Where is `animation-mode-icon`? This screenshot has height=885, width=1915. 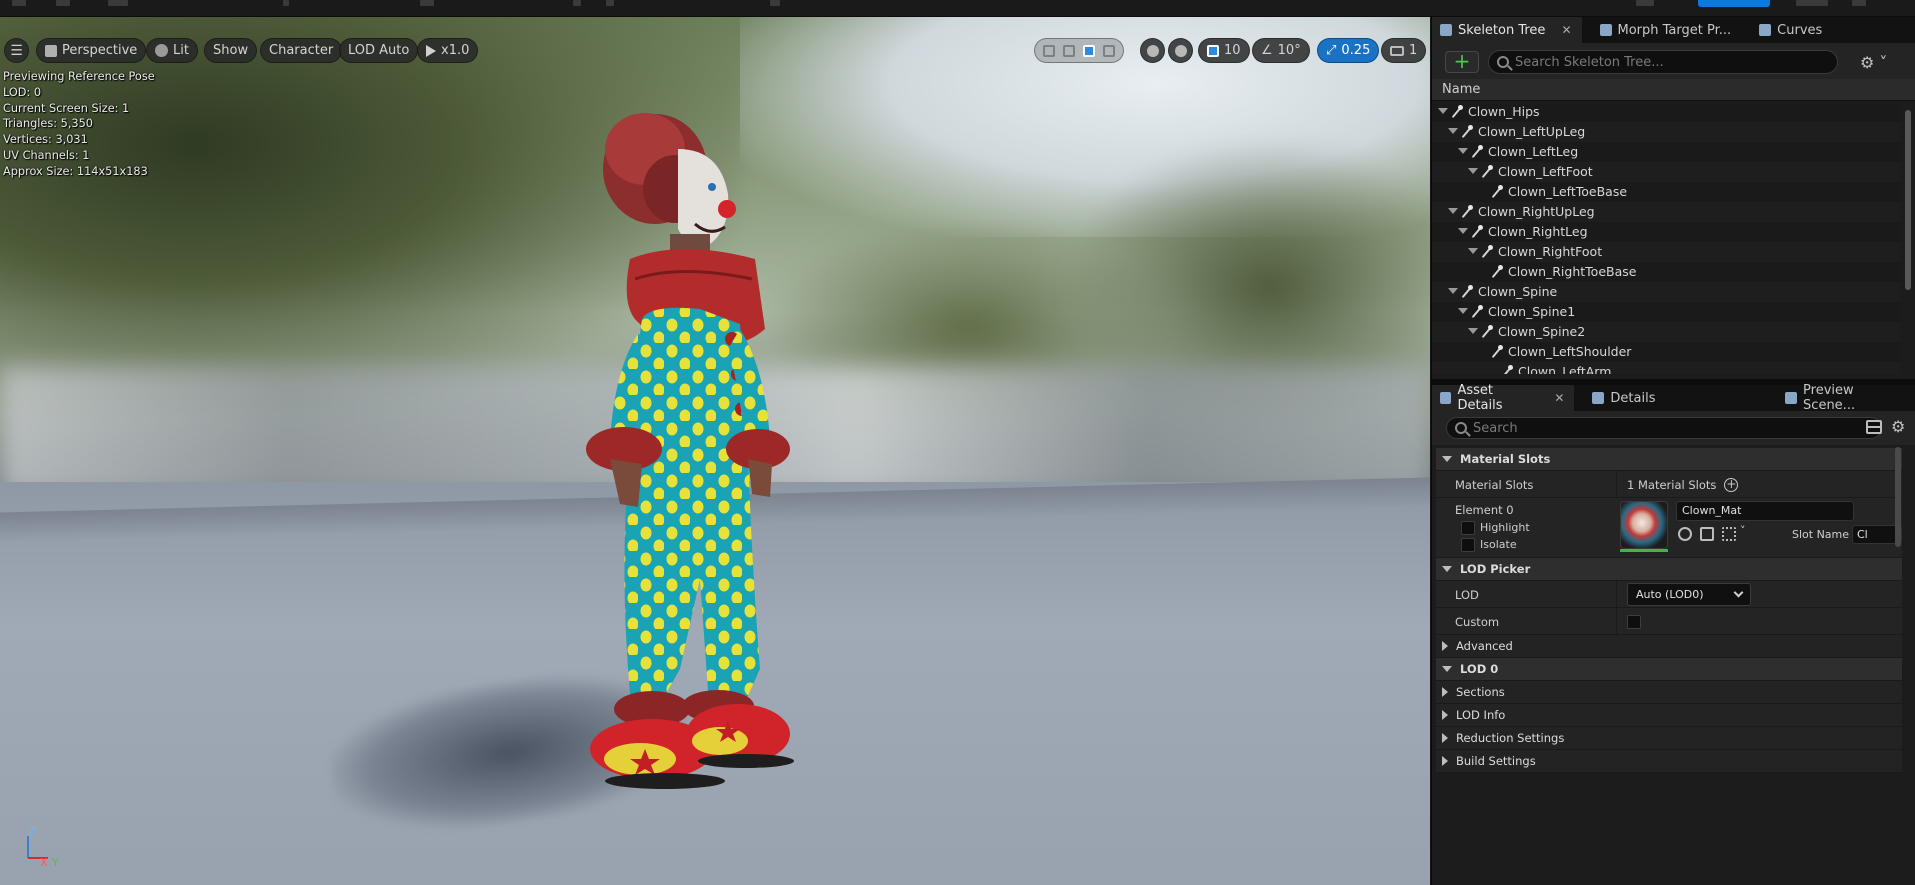 animation-mode-icon is located at coordinates (1812, 3).